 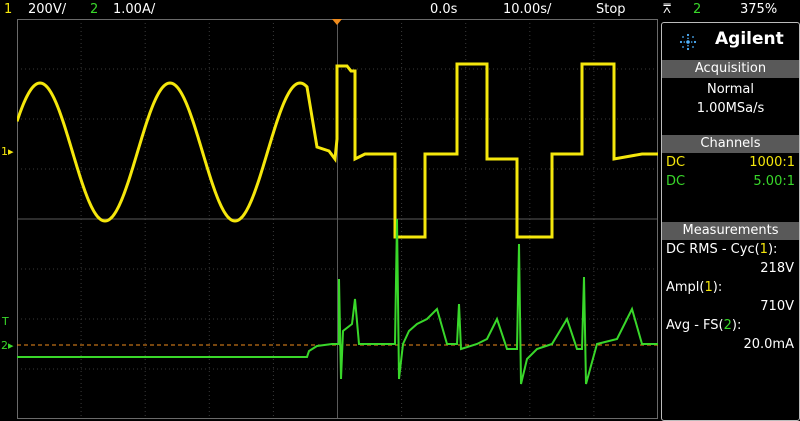 I want to click on ch2-number: 2, so click(x=94, y=10).